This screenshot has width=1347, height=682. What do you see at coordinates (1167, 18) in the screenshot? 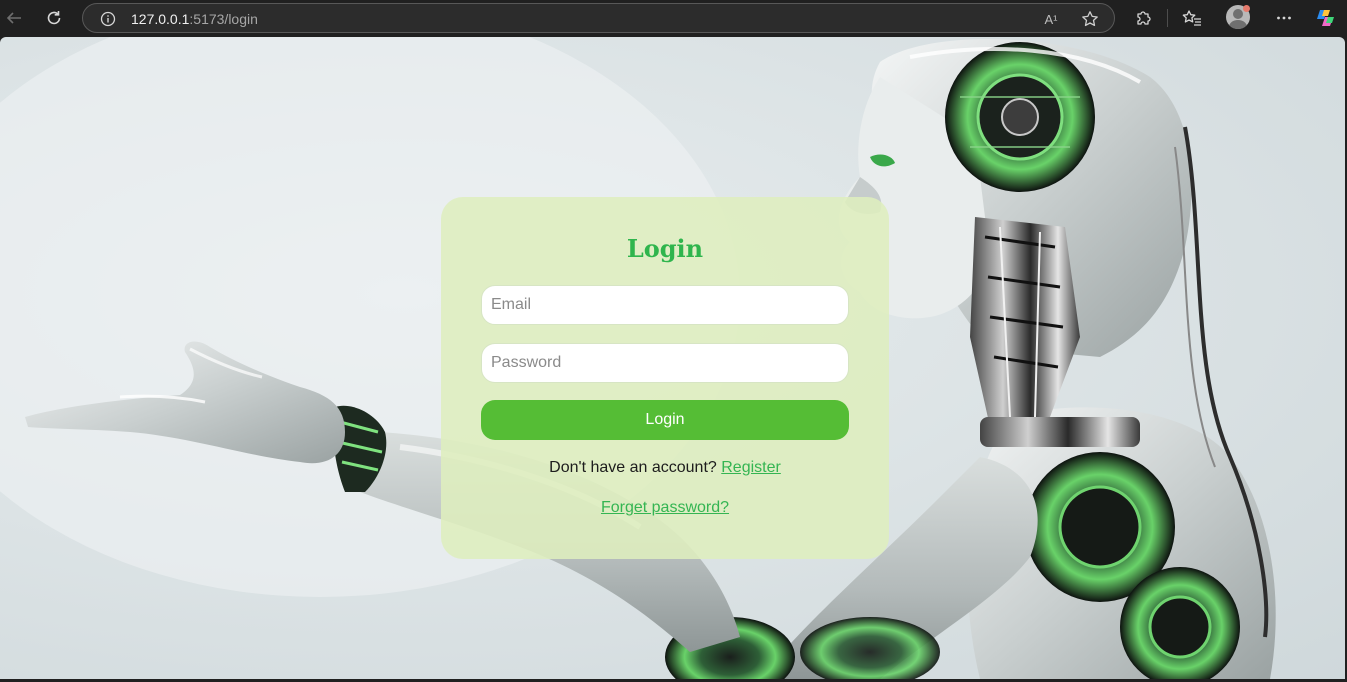
I see `toolbar-divider` at bounding box center [1167, 18].